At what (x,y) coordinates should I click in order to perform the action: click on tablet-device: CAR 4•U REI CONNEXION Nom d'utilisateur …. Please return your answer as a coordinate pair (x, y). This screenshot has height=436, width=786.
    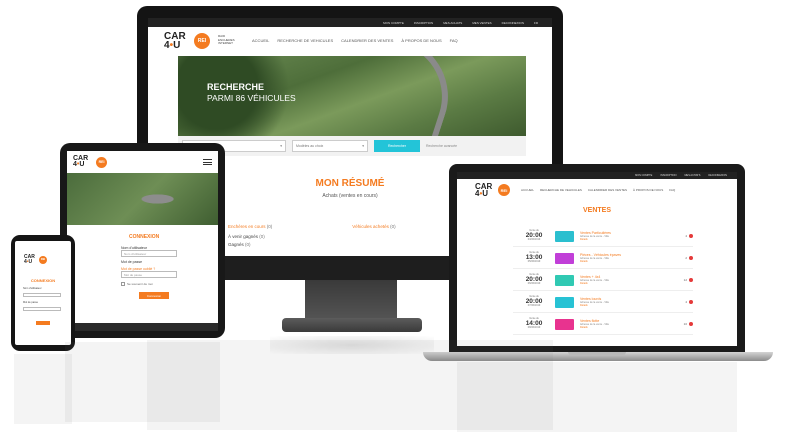
    Looking at the image, I should click on (142, 240).